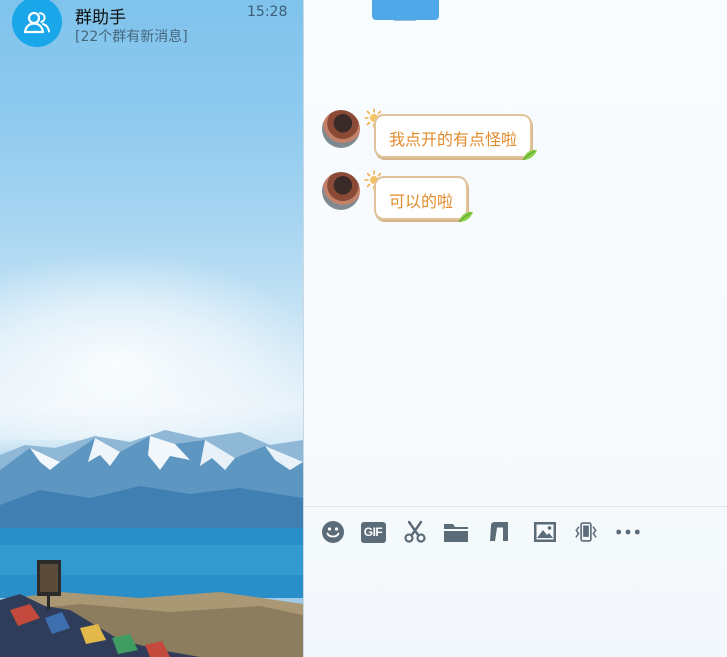 The height and width of the screenshot is (657, 727). I want to click on contact-name: 群助手, so click(100, 18).